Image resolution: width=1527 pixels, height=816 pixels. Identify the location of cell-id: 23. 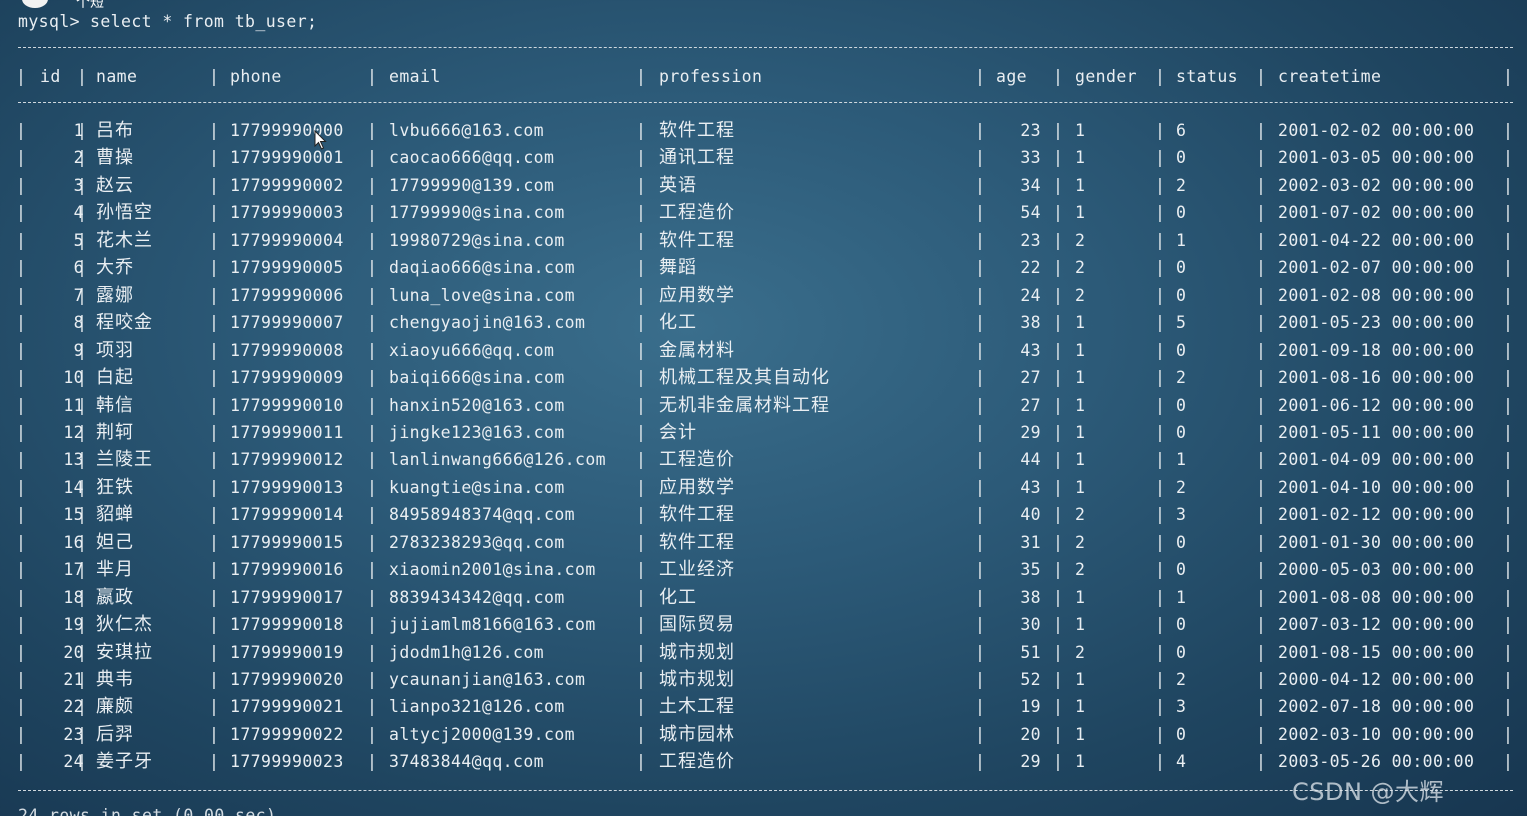
(73, 734).